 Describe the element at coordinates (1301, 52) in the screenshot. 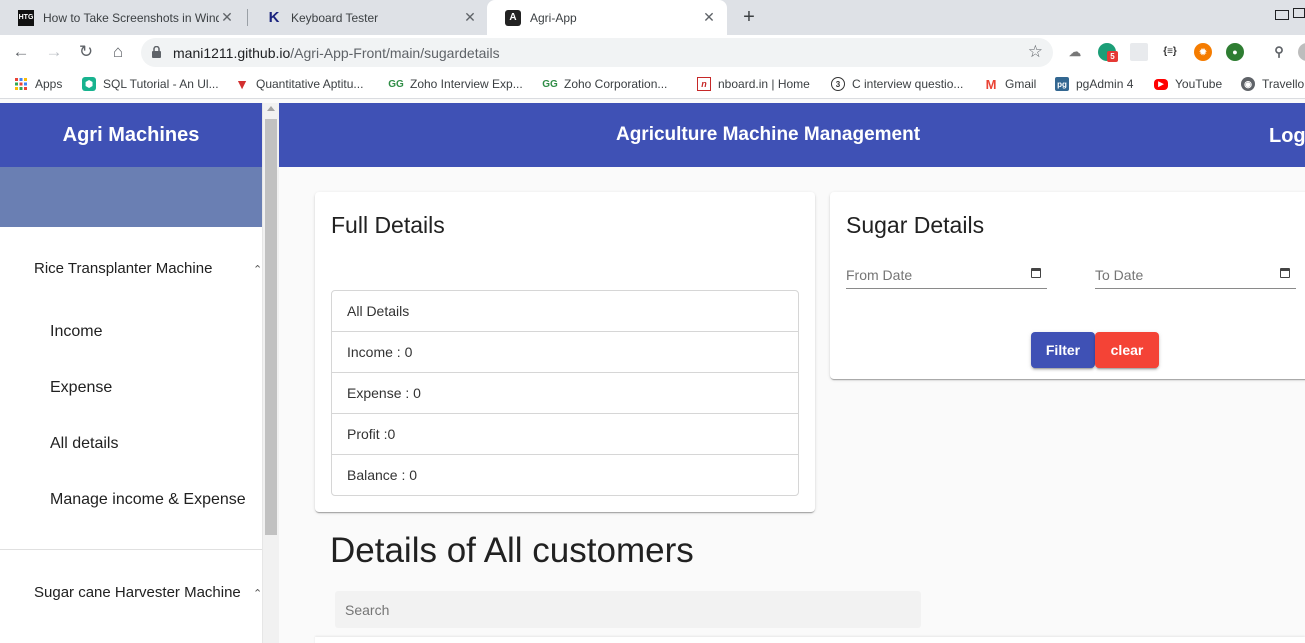

I see `profile-avatar-icon` at that location.